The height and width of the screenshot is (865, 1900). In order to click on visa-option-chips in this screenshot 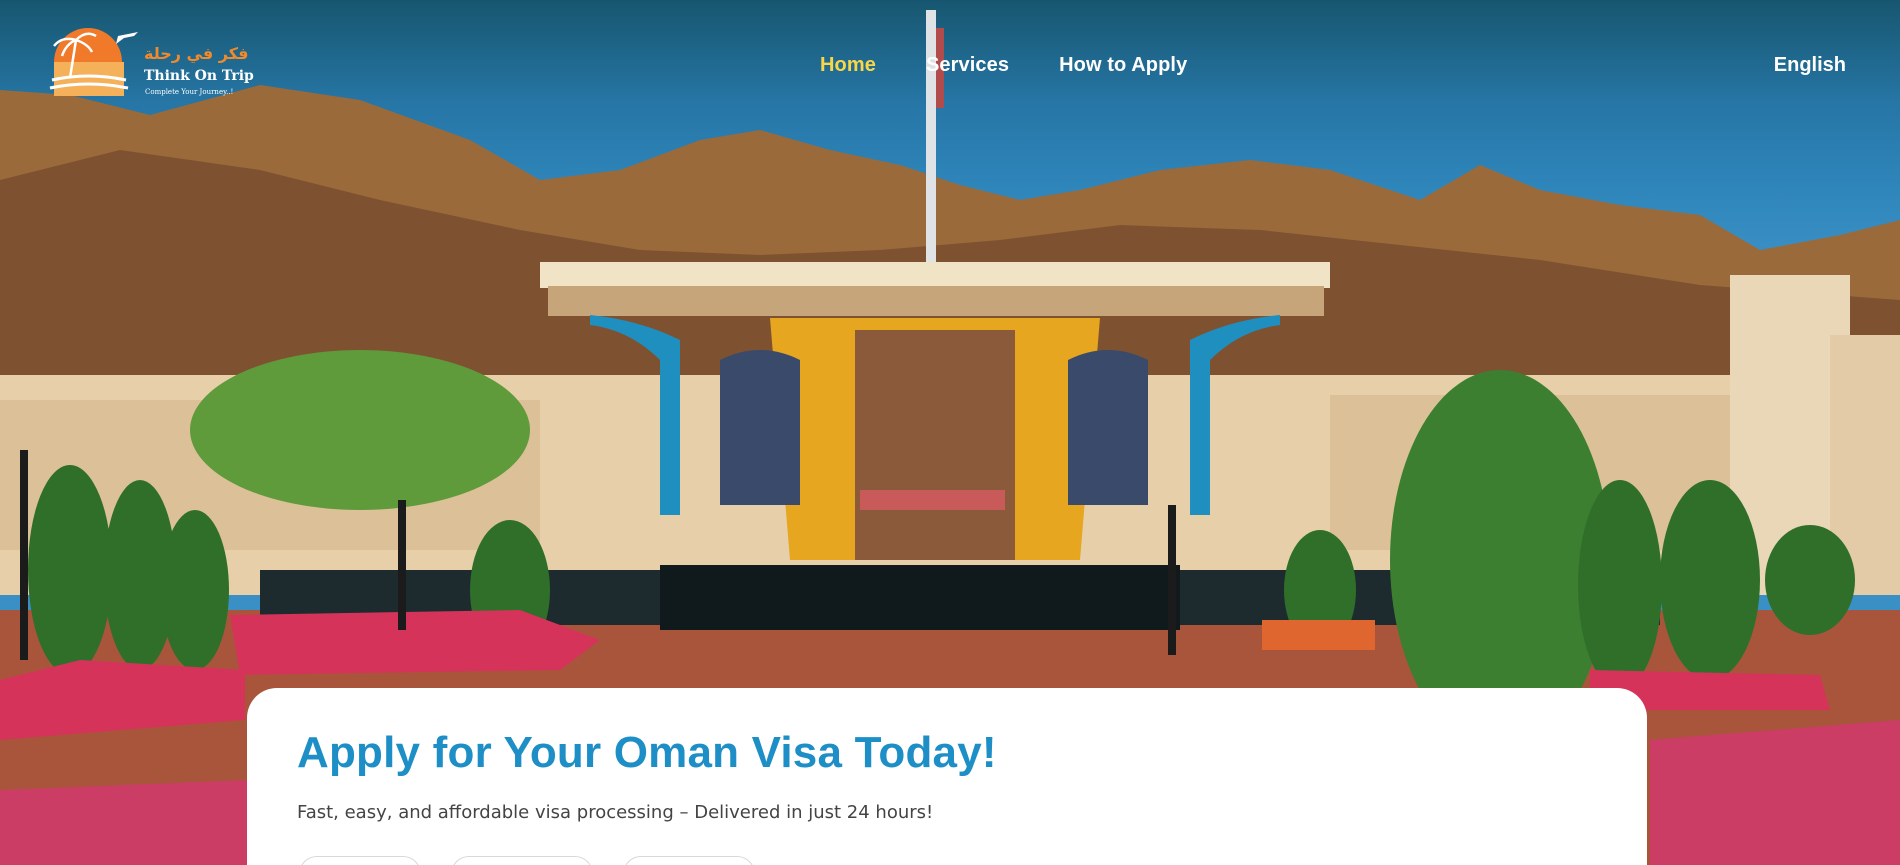, I will do `click(527, 860)`.